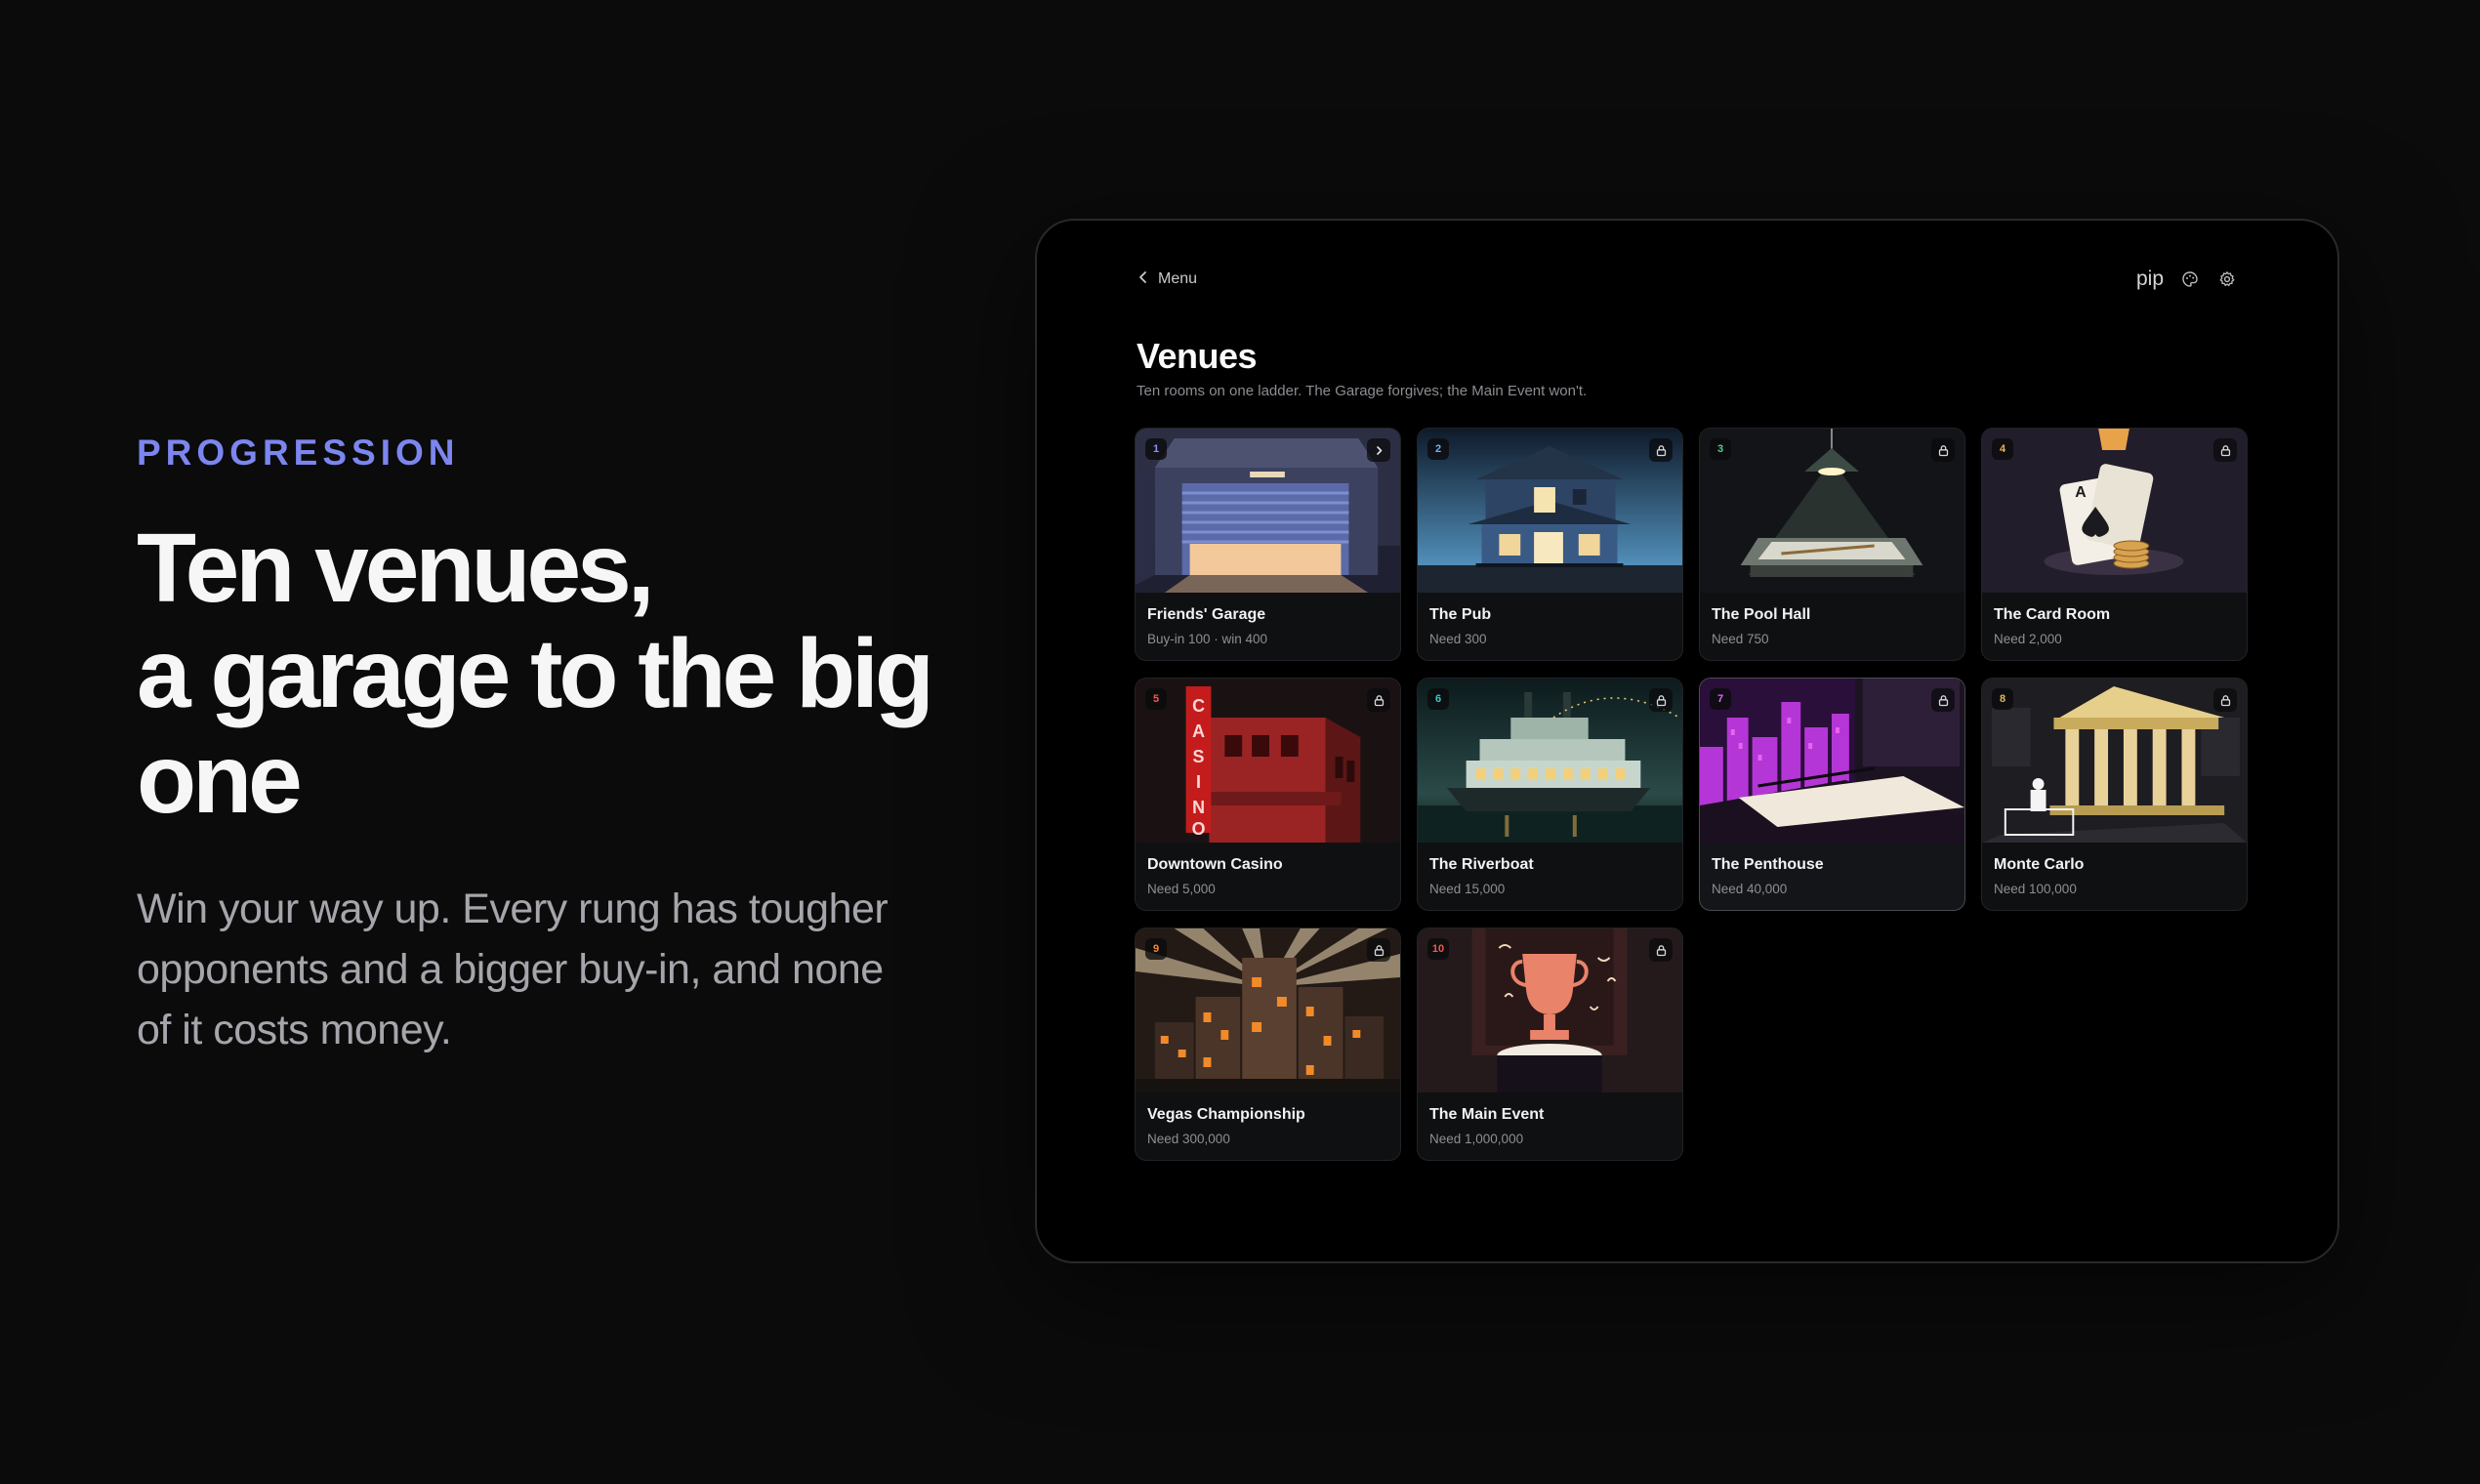 This screenshot has width=2480, height=1484. What do you see at coordinates (1199, 829) in the screenshot?
I see `svg-text: O` at bounding box center [1199, 829].